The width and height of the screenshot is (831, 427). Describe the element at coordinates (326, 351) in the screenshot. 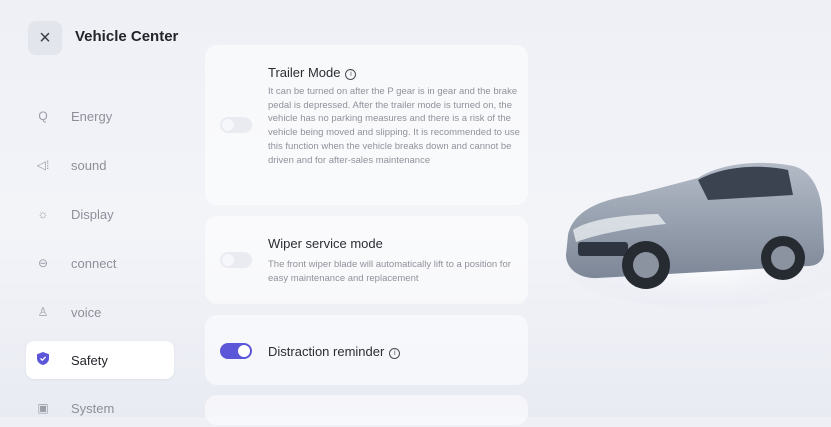

I see `distraction-reminder-label: Distraction reminder` at that location.